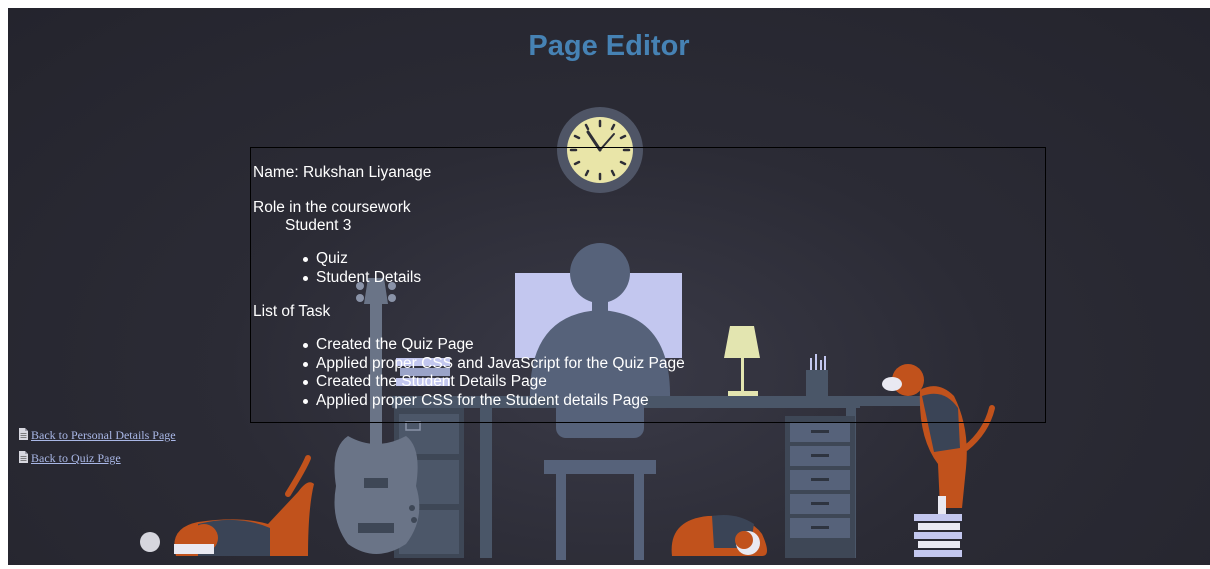 The height and width of the screenshot is (569, 1210). What do you see at coordinates (494, 345) in the screenshot?
I see `task-item: Created the Quiz Page` at bounding box center [494, 345].